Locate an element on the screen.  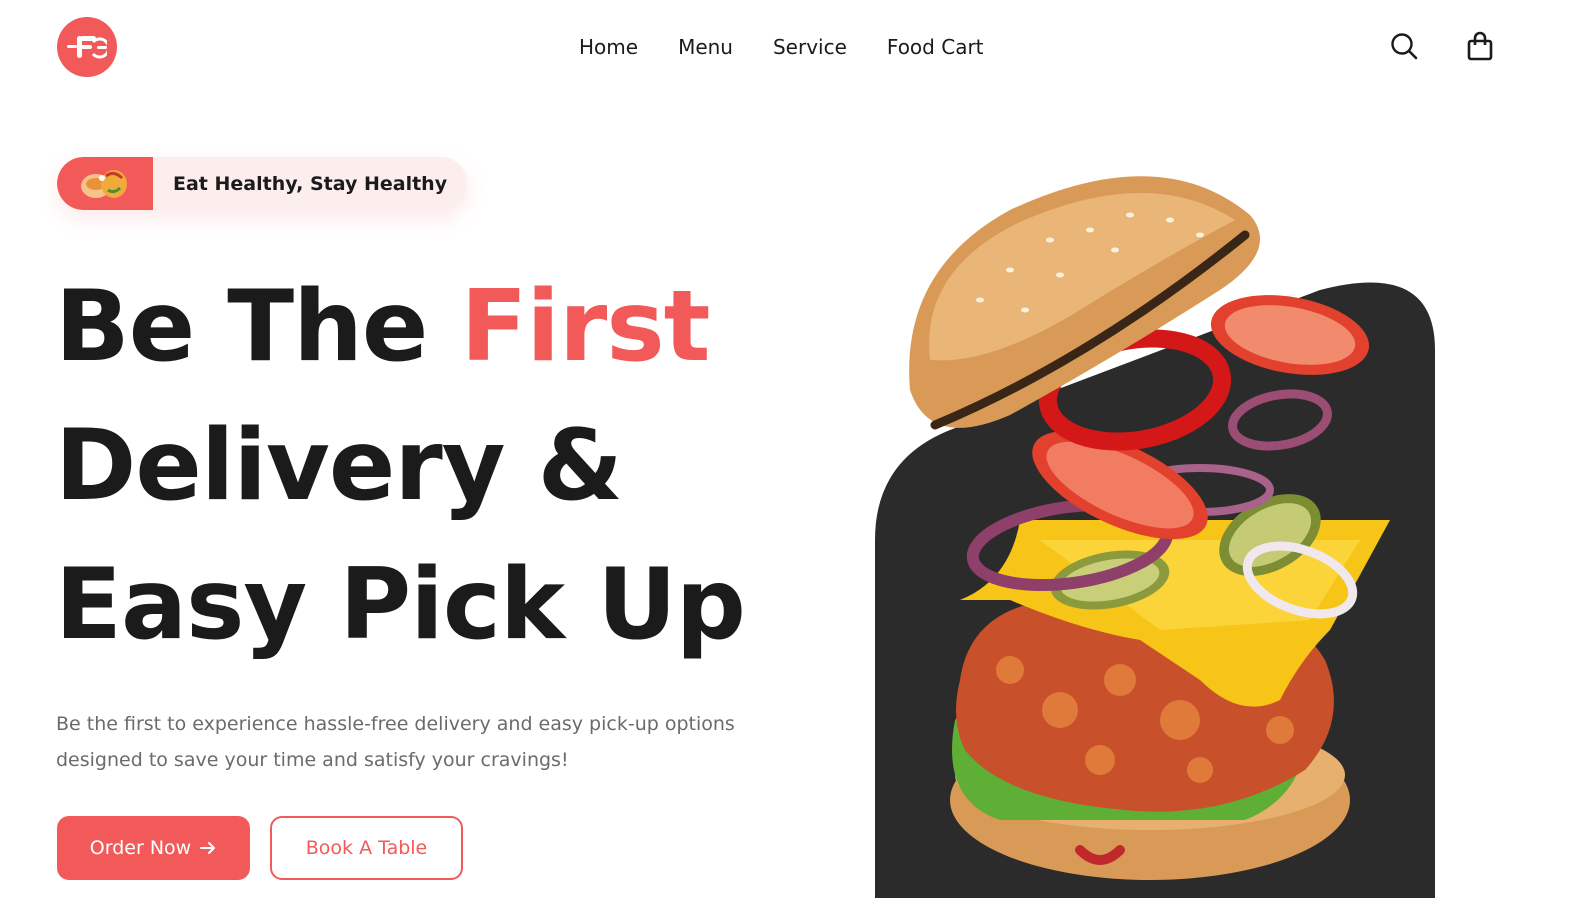
food-thumbnail-icon is located at coordinates (104, 183).